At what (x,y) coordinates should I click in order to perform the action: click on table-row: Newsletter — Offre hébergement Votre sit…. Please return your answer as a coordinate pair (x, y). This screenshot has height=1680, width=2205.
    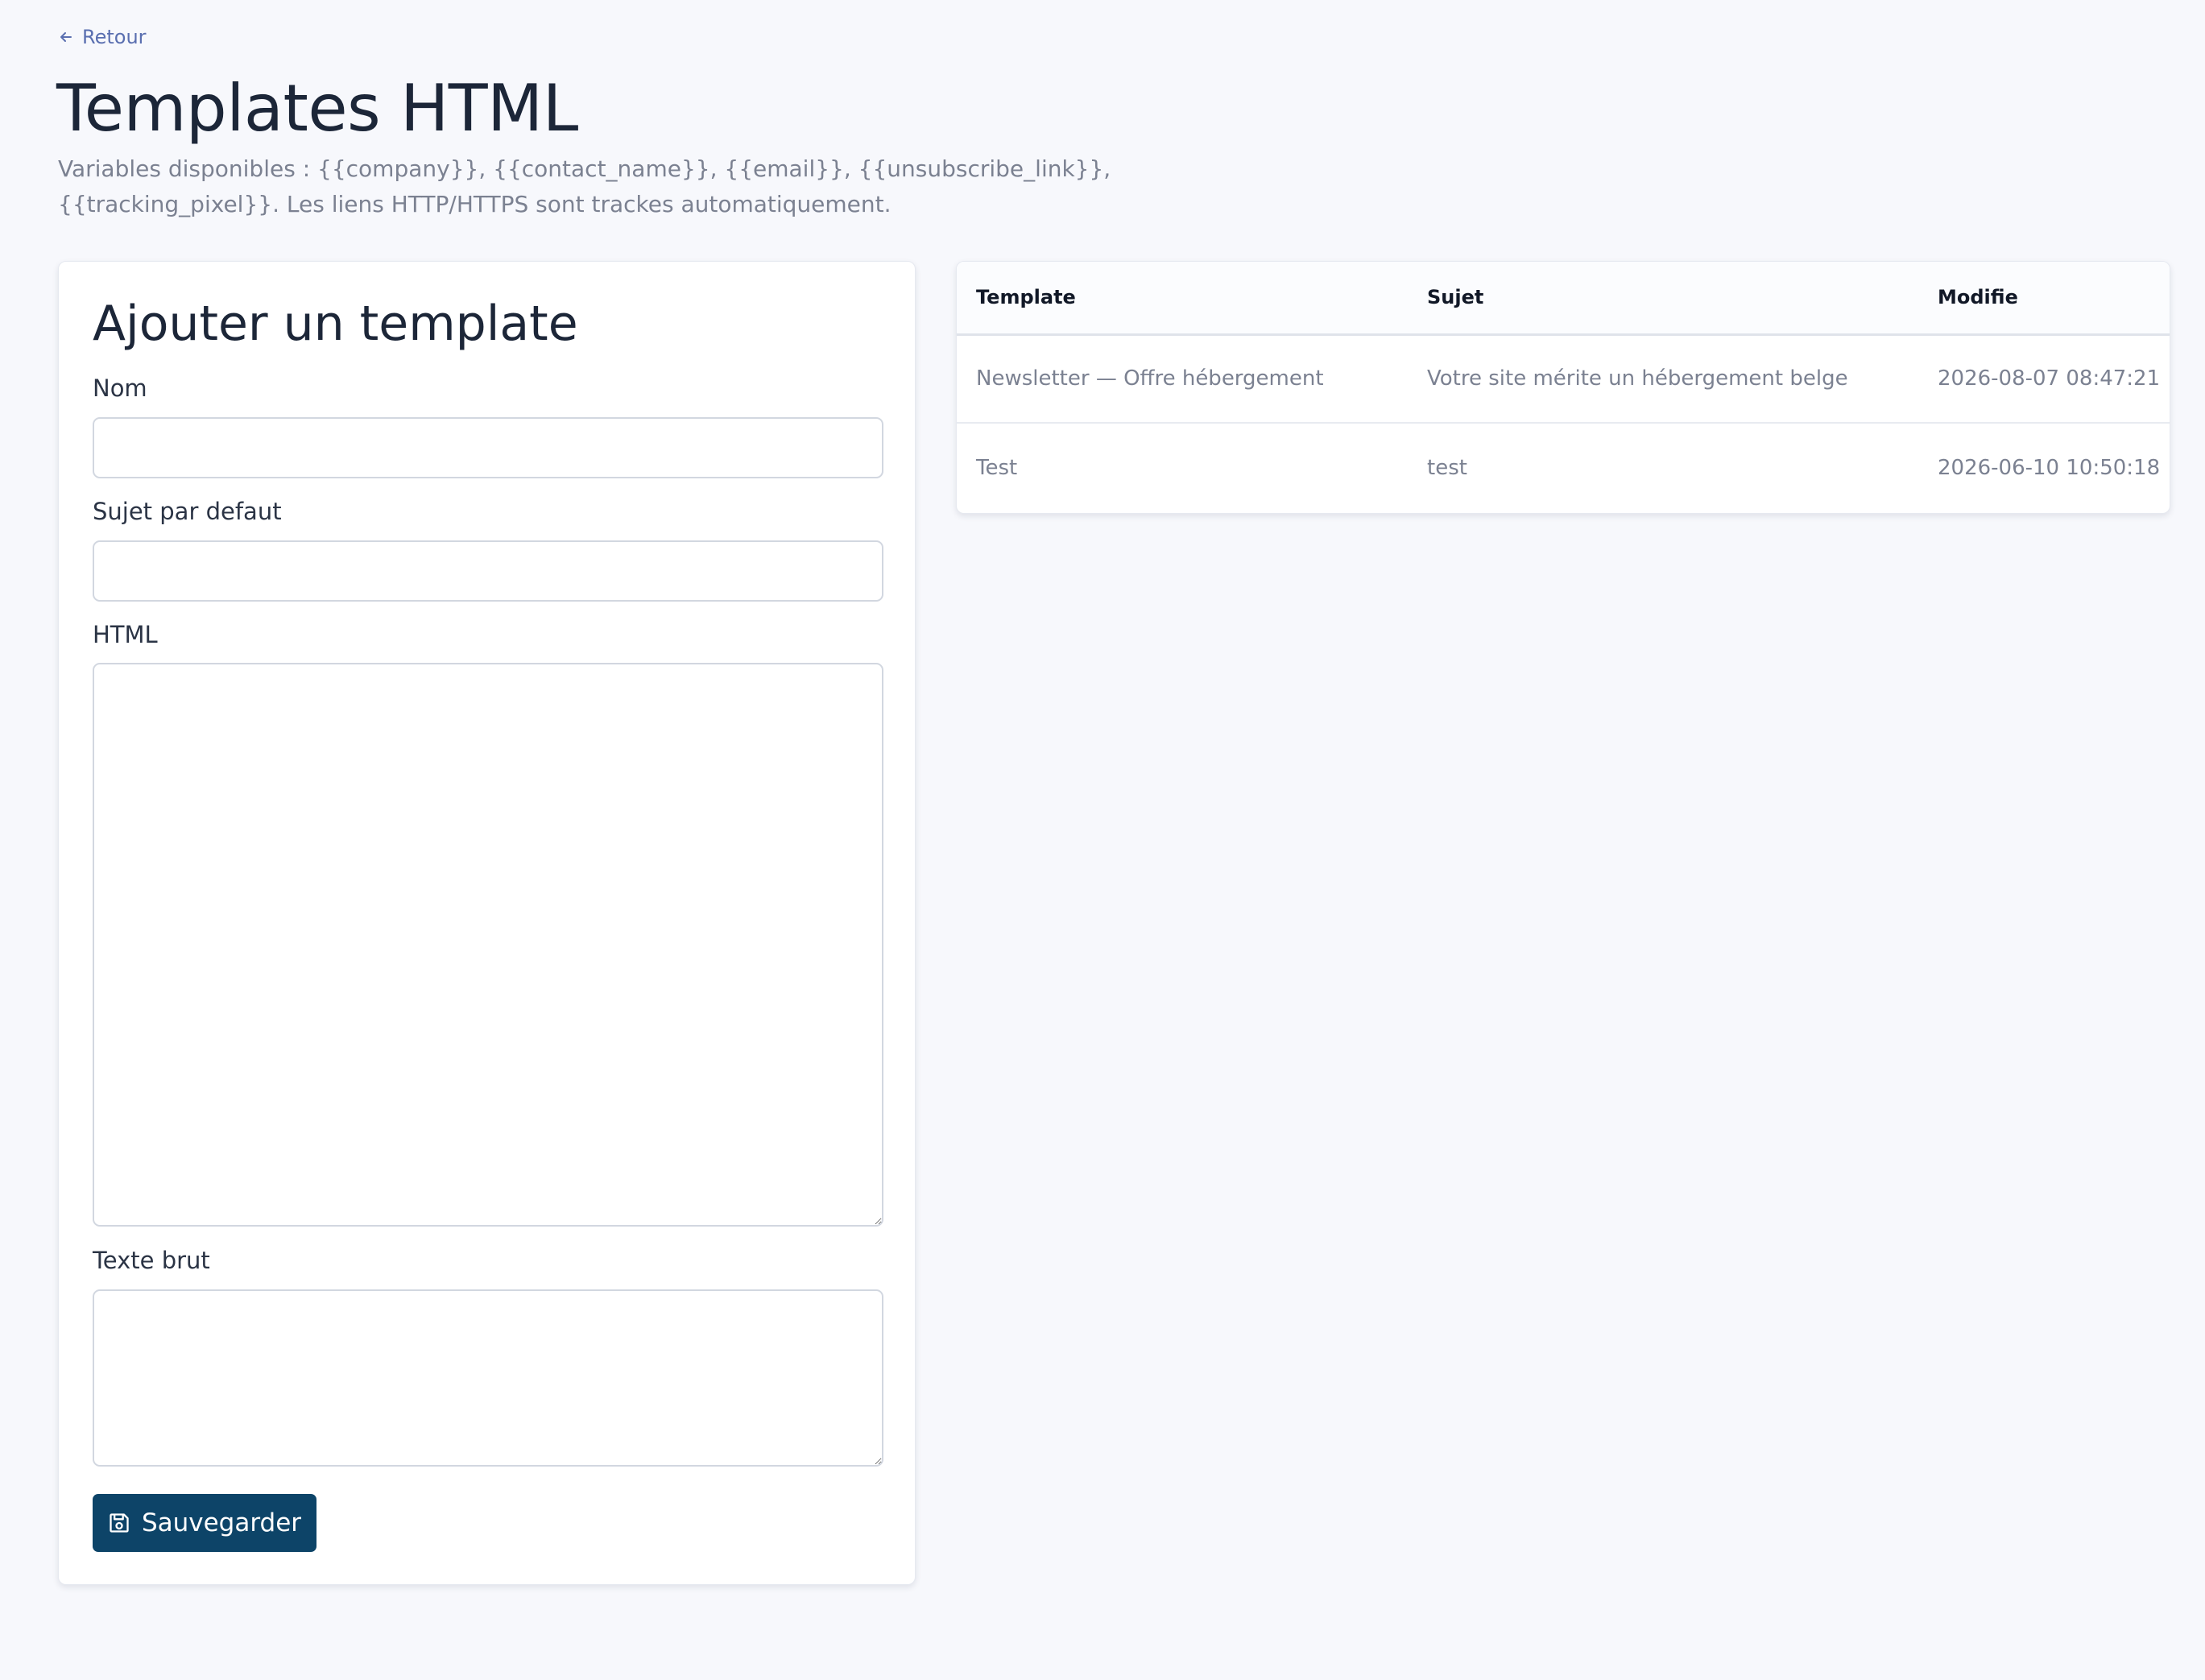
    Looking at the image, I should click on (1564, 379).